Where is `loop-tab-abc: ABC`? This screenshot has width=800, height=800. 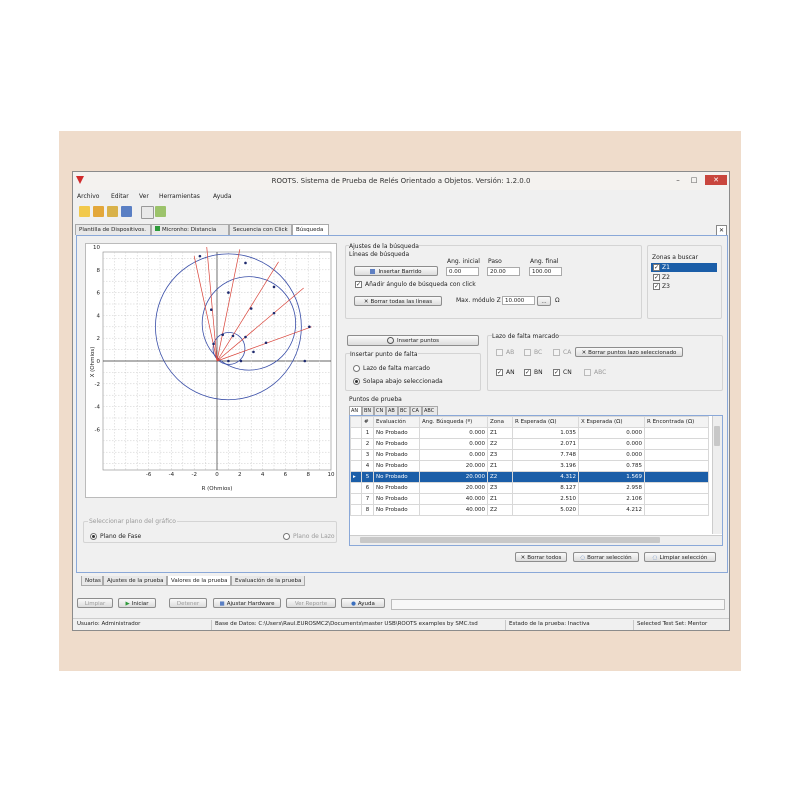
loop-tab-abc: ABC is located at coordinates (430, 410).